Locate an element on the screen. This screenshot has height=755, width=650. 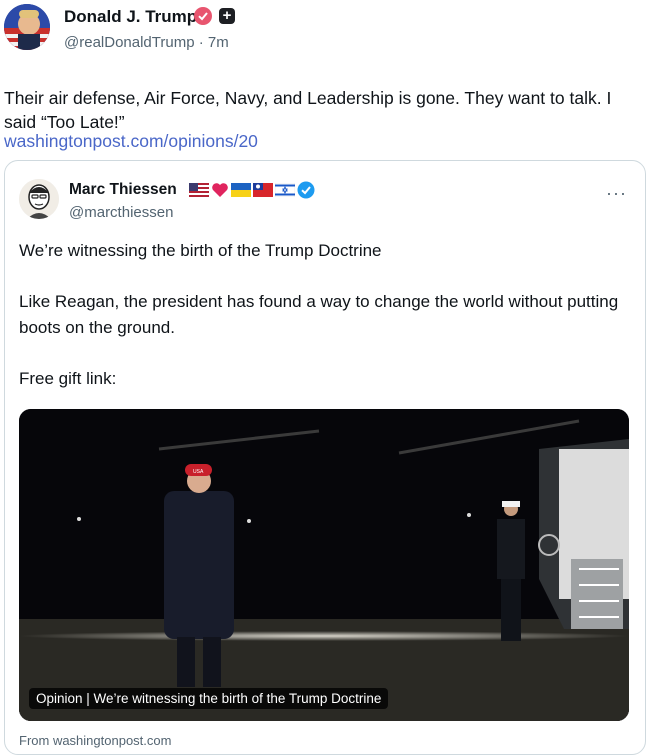
quoted-paragraph-3: Free gift link: is located at coordinates (68, 378).